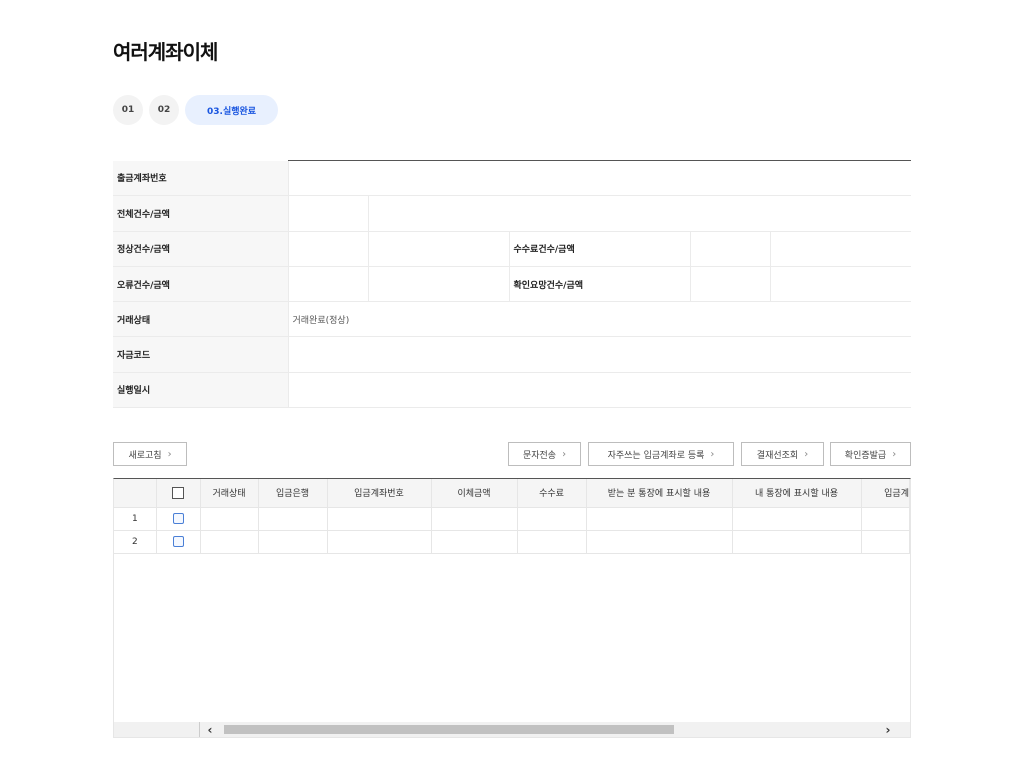  Describe the element at coordinates (865, 455) in the screenshot. I see `confirmation-issue-label: 확인증발급` at that location.